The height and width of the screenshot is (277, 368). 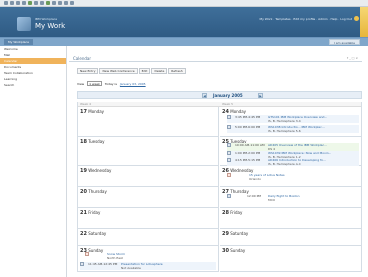 What do you see at coordinates (24, 24) in the screenshot?
I see `workplace-logo-icon` at bounding box center [24, 24].